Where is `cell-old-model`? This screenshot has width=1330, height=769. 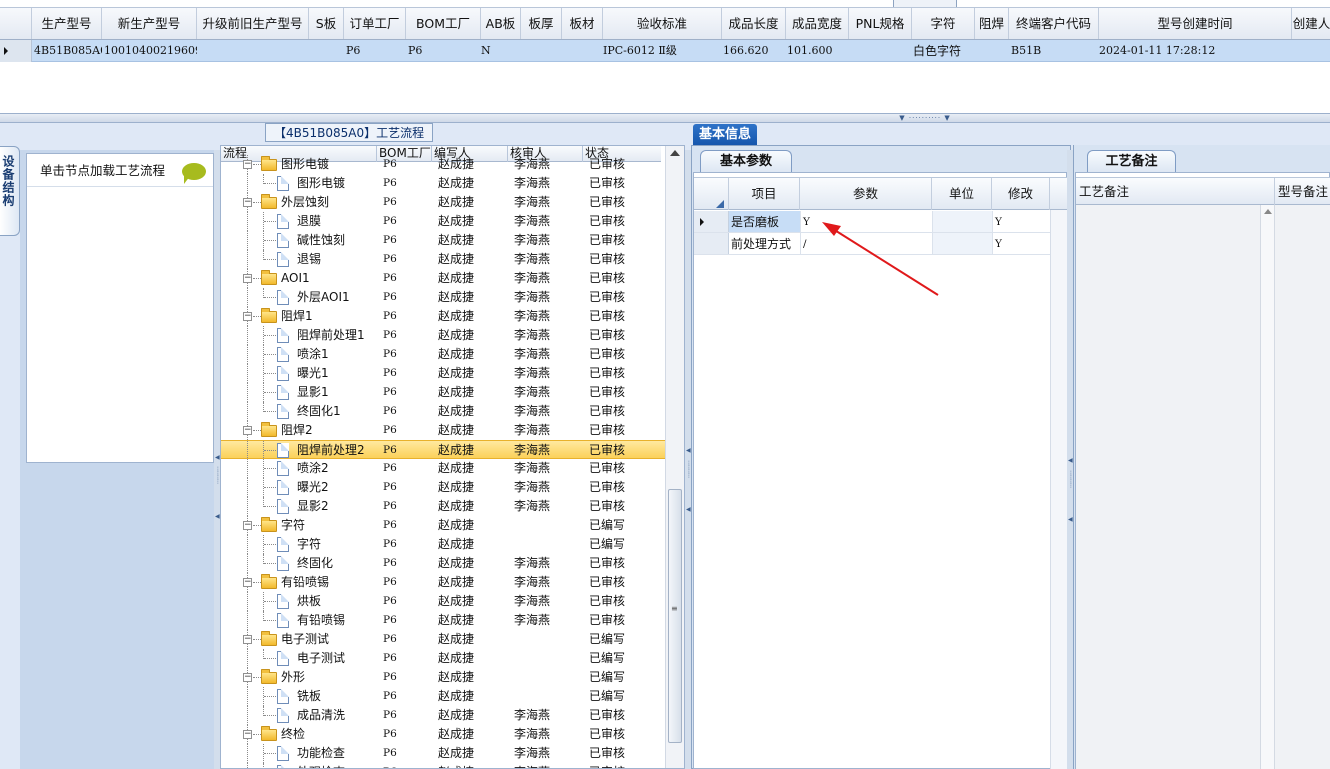
cell-old-model is located at coordinates (254, 51).